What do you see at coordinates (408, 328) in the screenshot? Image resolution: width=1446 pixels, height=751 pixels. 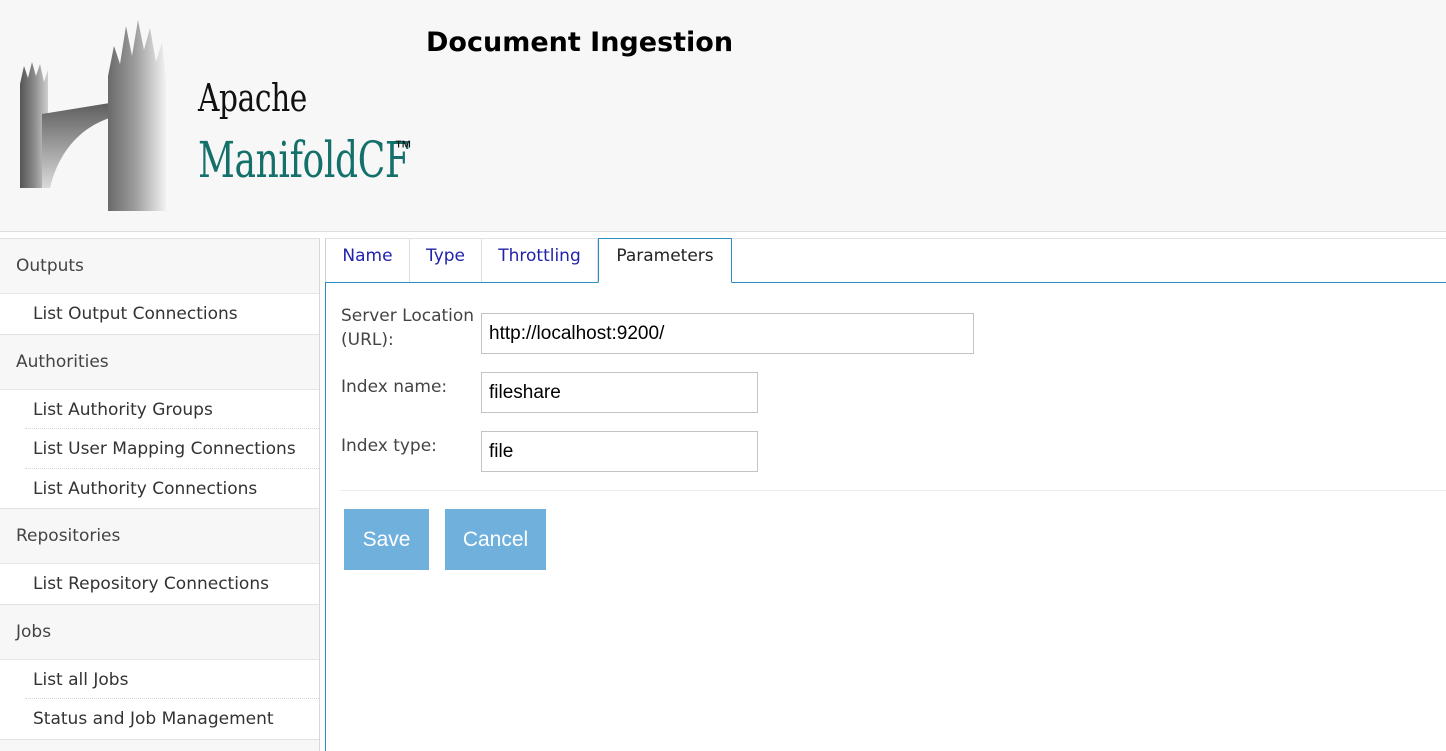 I see `server-location-label: Server Location (URL):` at bounding box center [408, 328].